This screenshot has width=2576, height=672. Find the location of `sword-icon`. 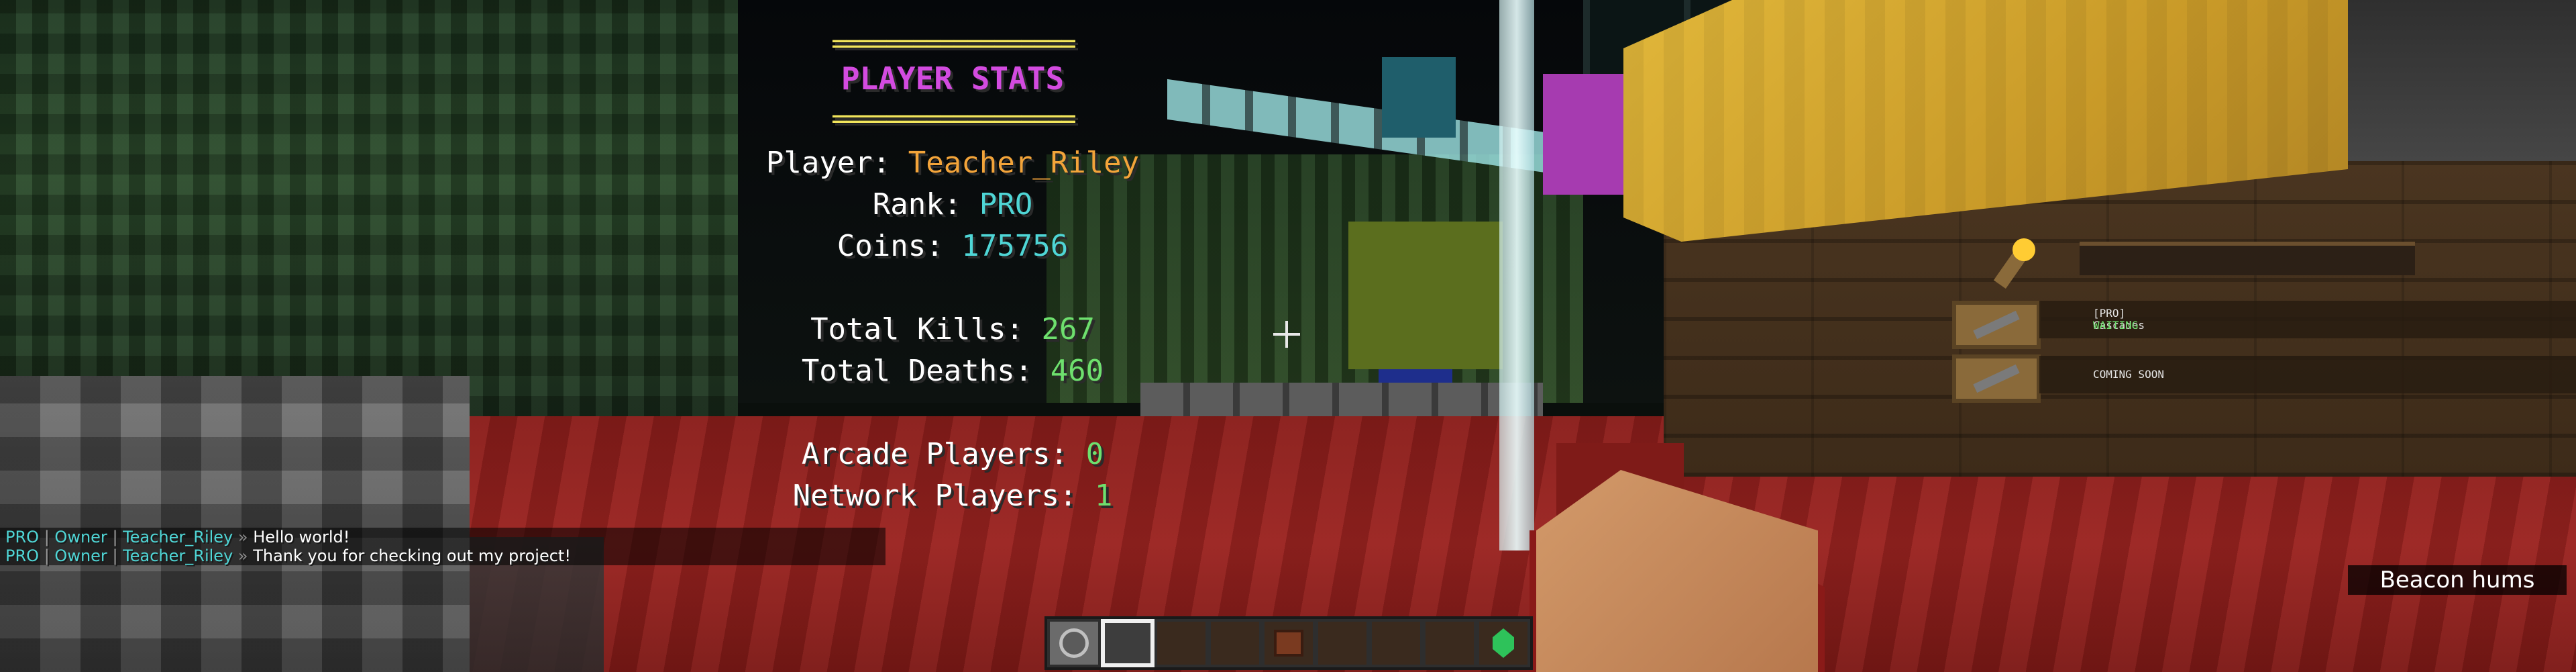

sword-icon is located at coordinates (1996, 325).